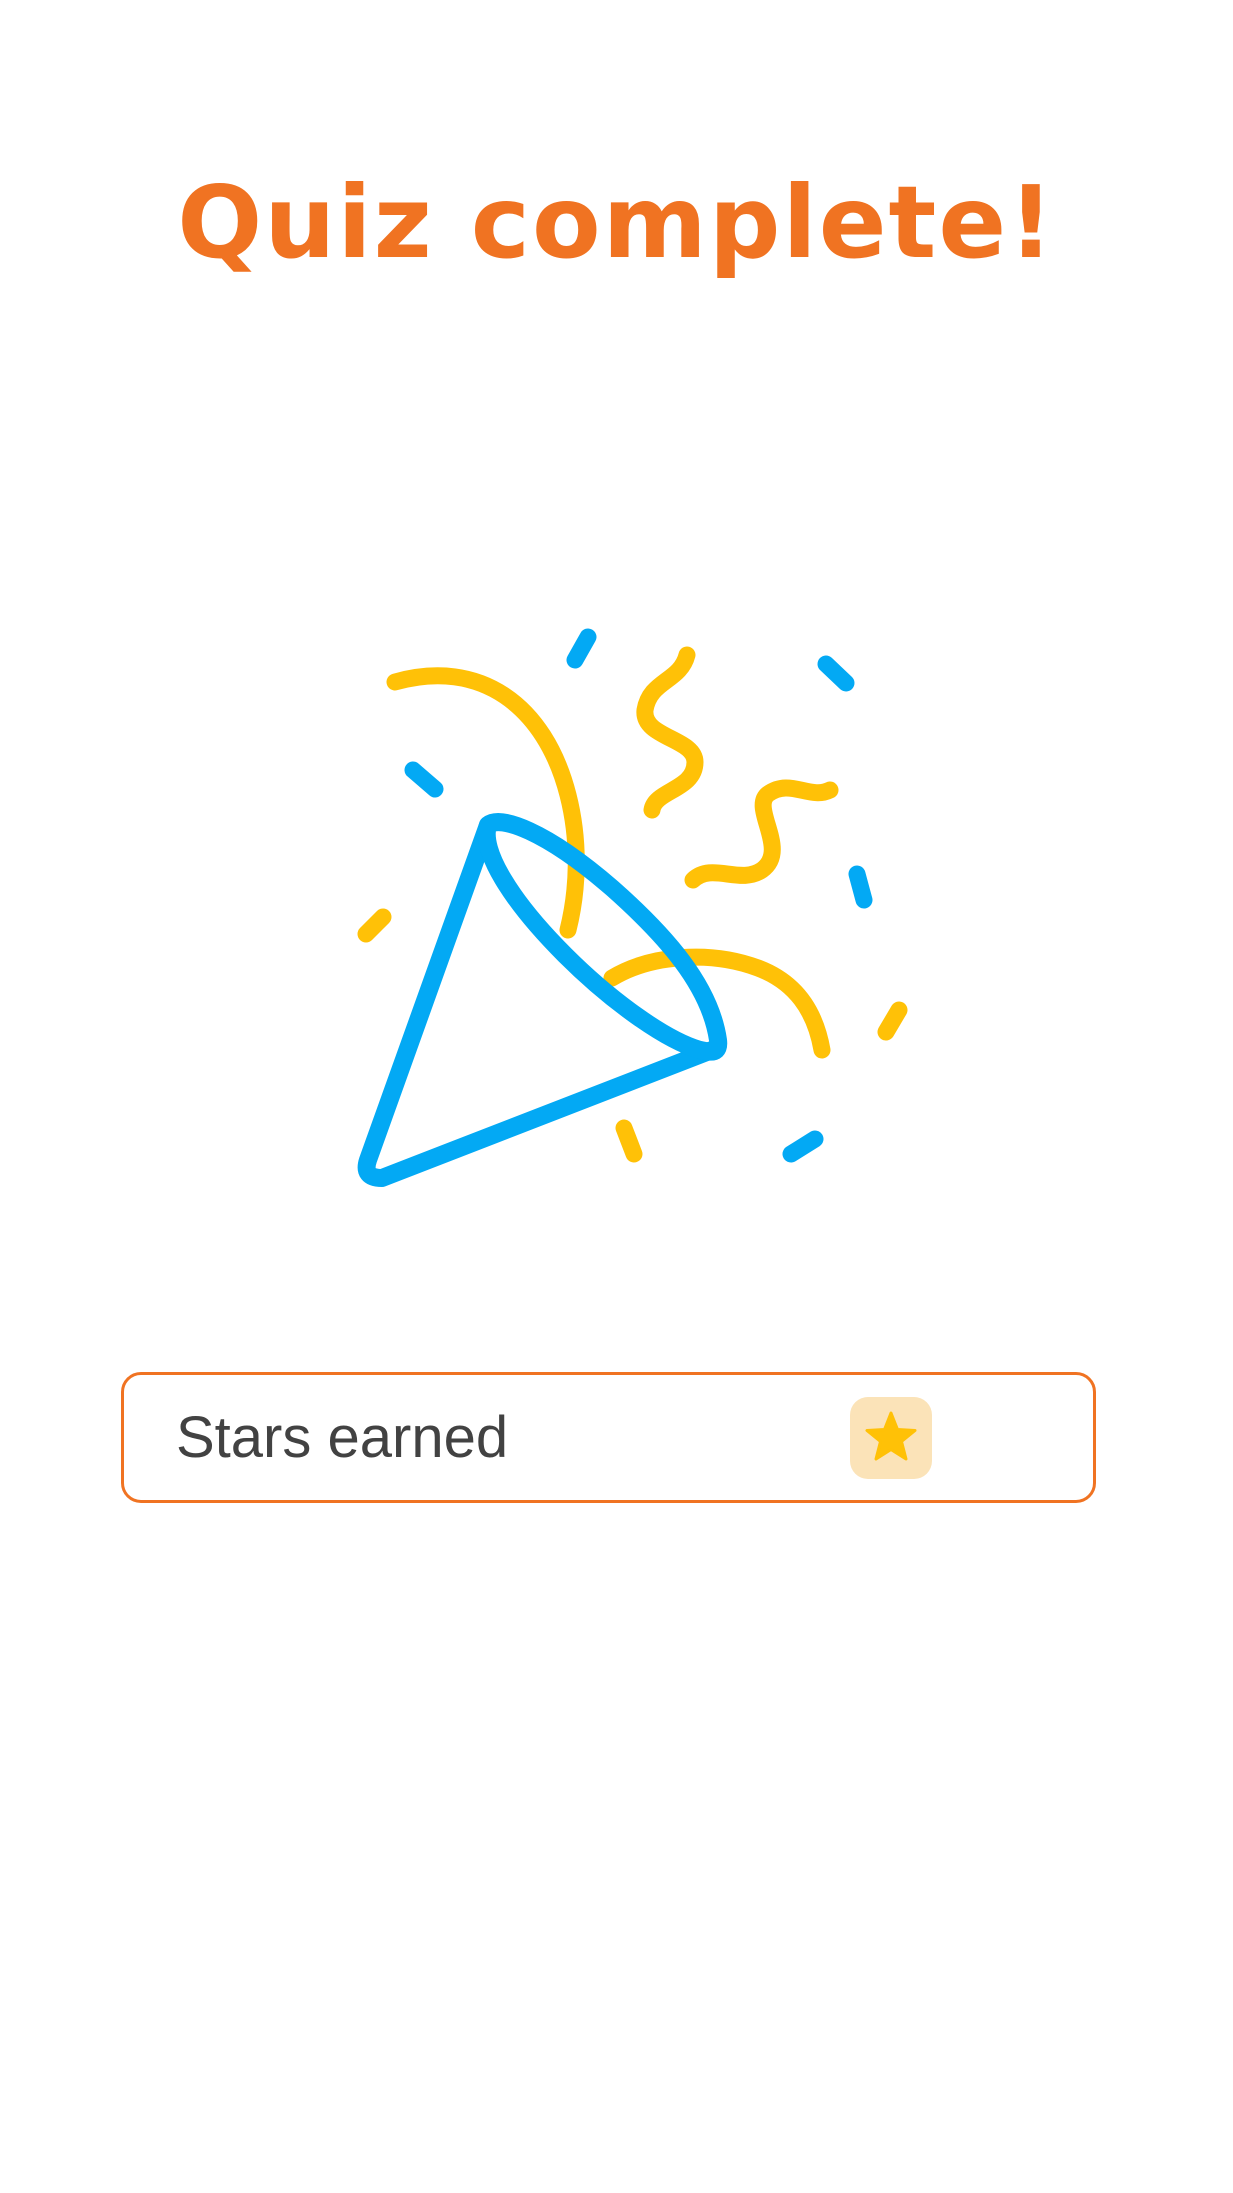 The height and width of the screenshot is (2193, 1233). Describe the element at coordinates (616, 222) in the screenshot. I see `page-title: Quiz complete!` at that location.